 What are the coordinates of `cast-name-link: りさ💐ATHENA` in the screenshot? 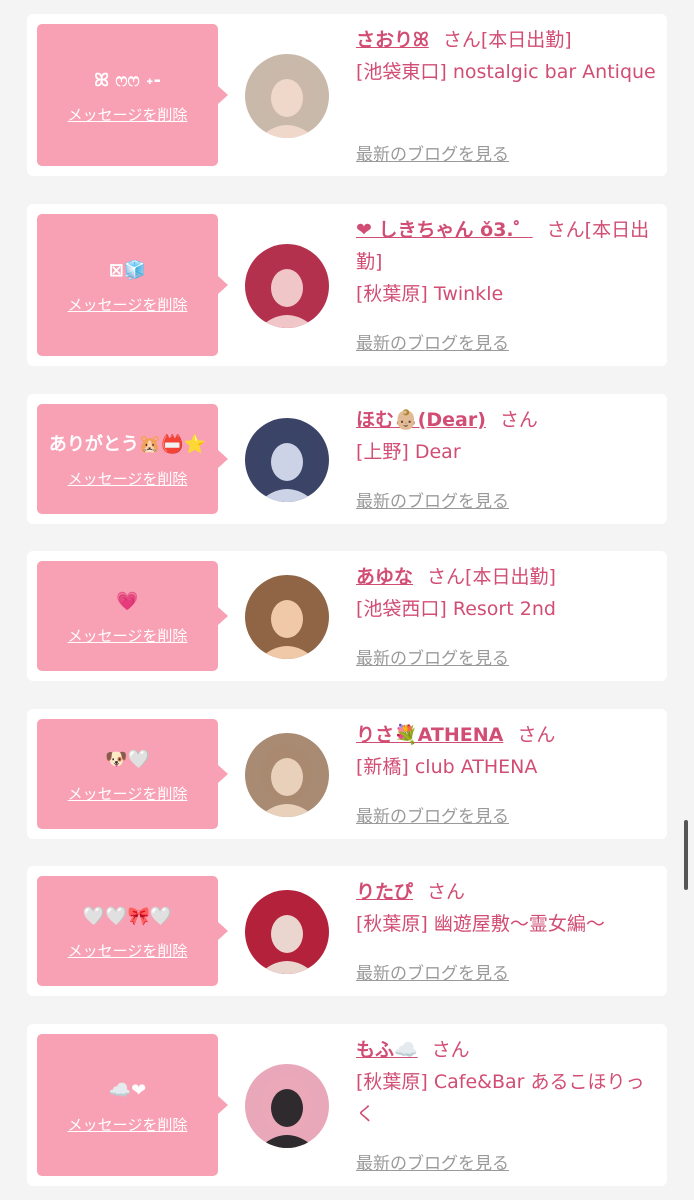 It's located at (429, 735).